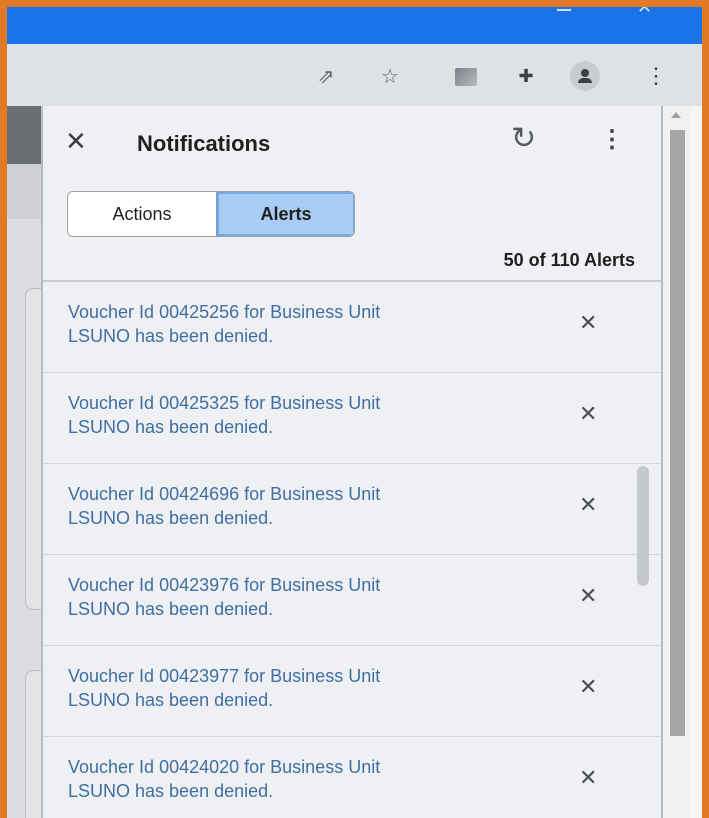 This screenshot has height=818, width=709. I want to click on alert-list-scrollbar-thumb, so click(643, 526).